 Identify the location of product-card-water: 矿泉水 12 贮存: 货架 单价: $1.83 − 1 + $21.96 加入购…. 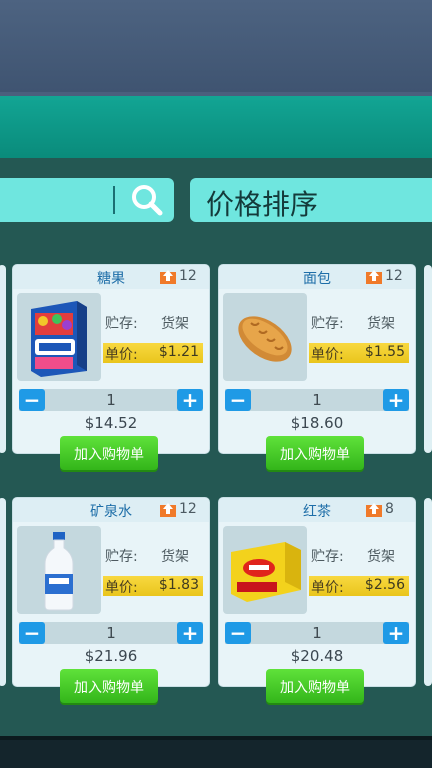
(111, 600).